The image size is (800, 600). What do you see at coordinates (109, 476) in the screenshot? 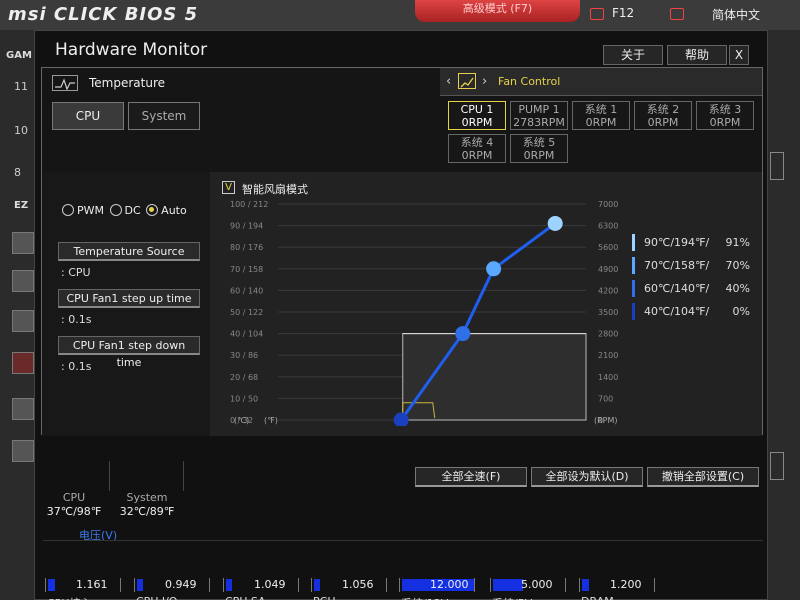
I see `divider` at bounding box center [109, 476].